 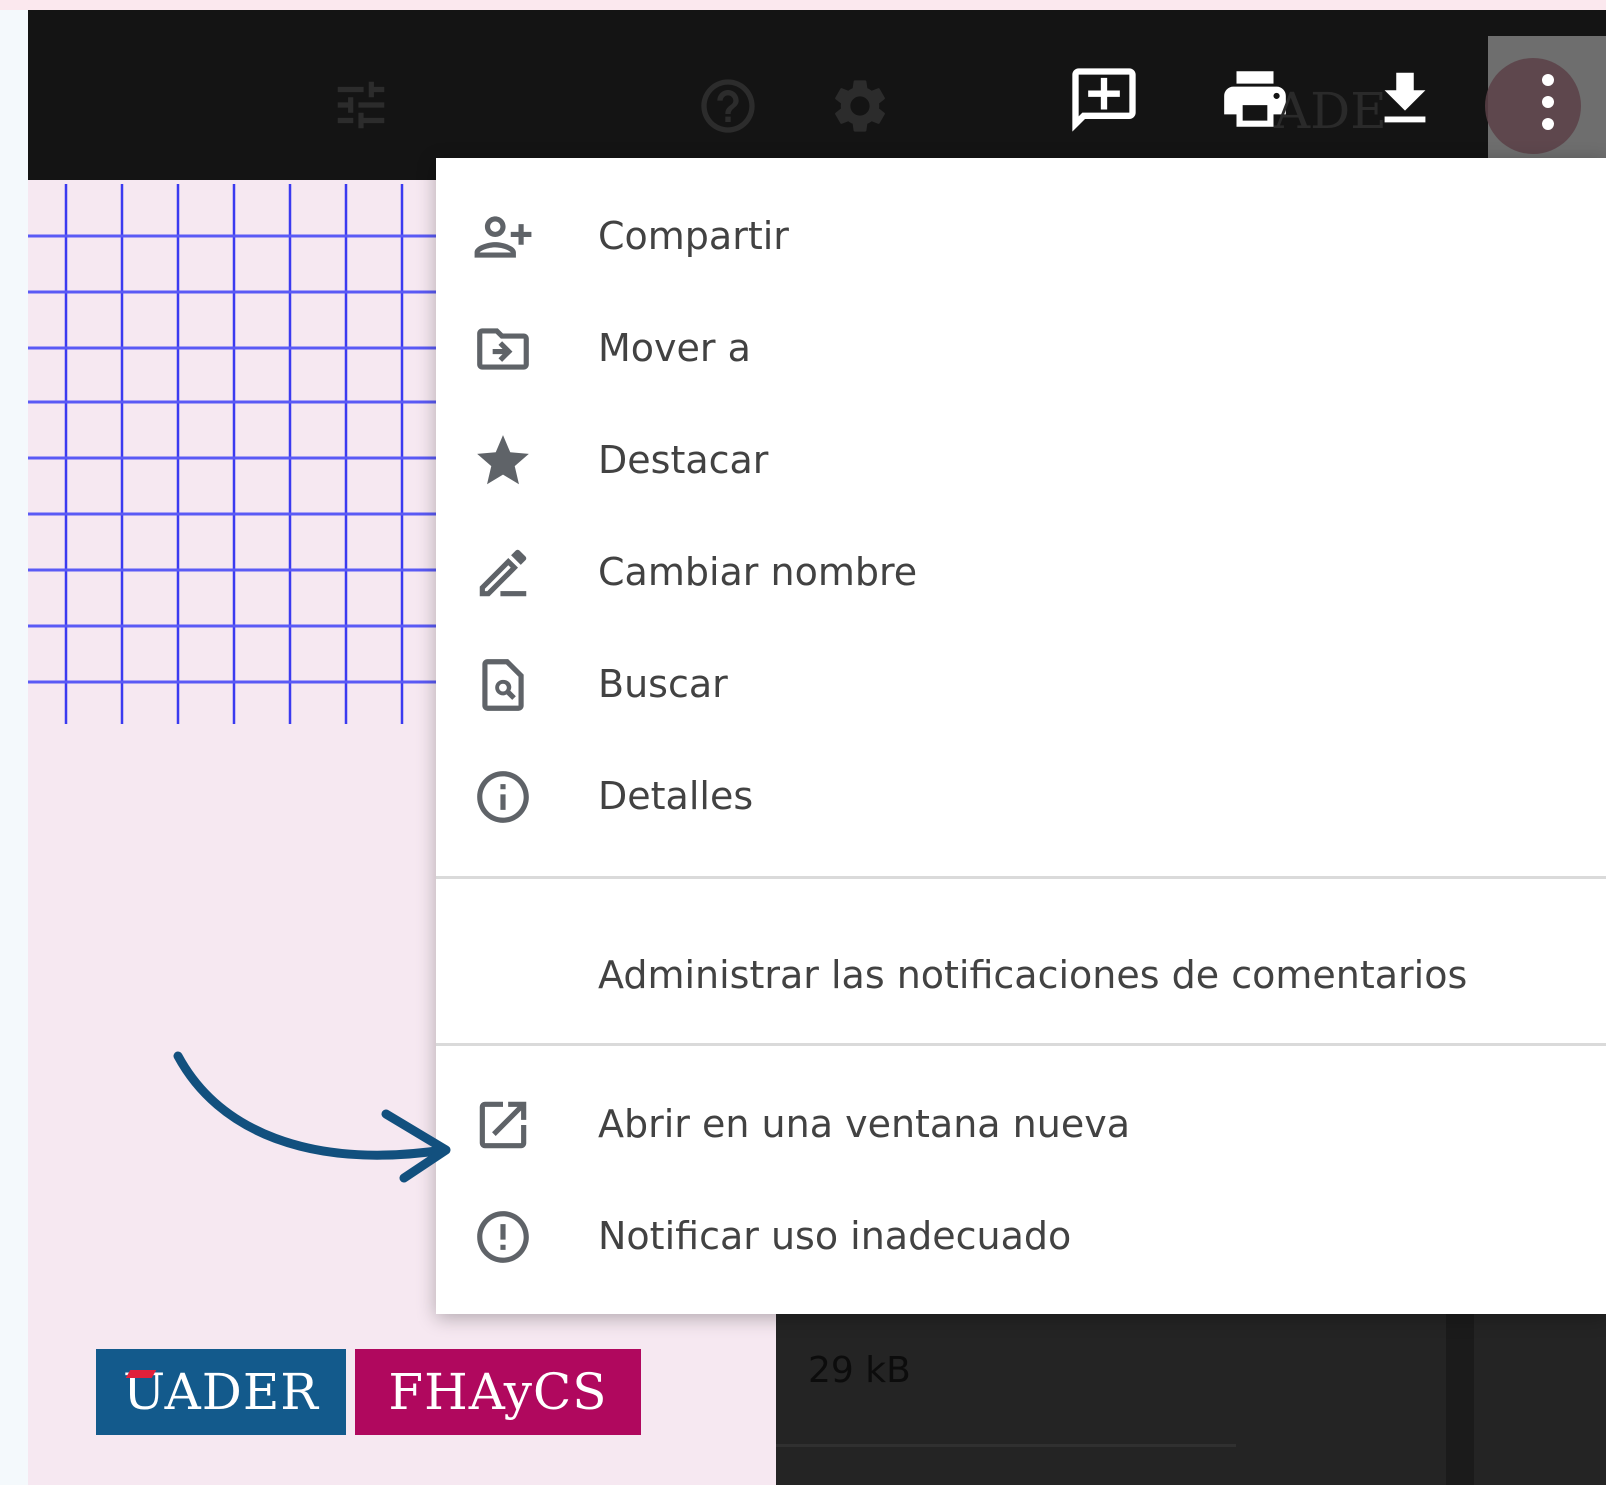 I want to click on uader-logo: UADER, so click(x=221, y=1392).